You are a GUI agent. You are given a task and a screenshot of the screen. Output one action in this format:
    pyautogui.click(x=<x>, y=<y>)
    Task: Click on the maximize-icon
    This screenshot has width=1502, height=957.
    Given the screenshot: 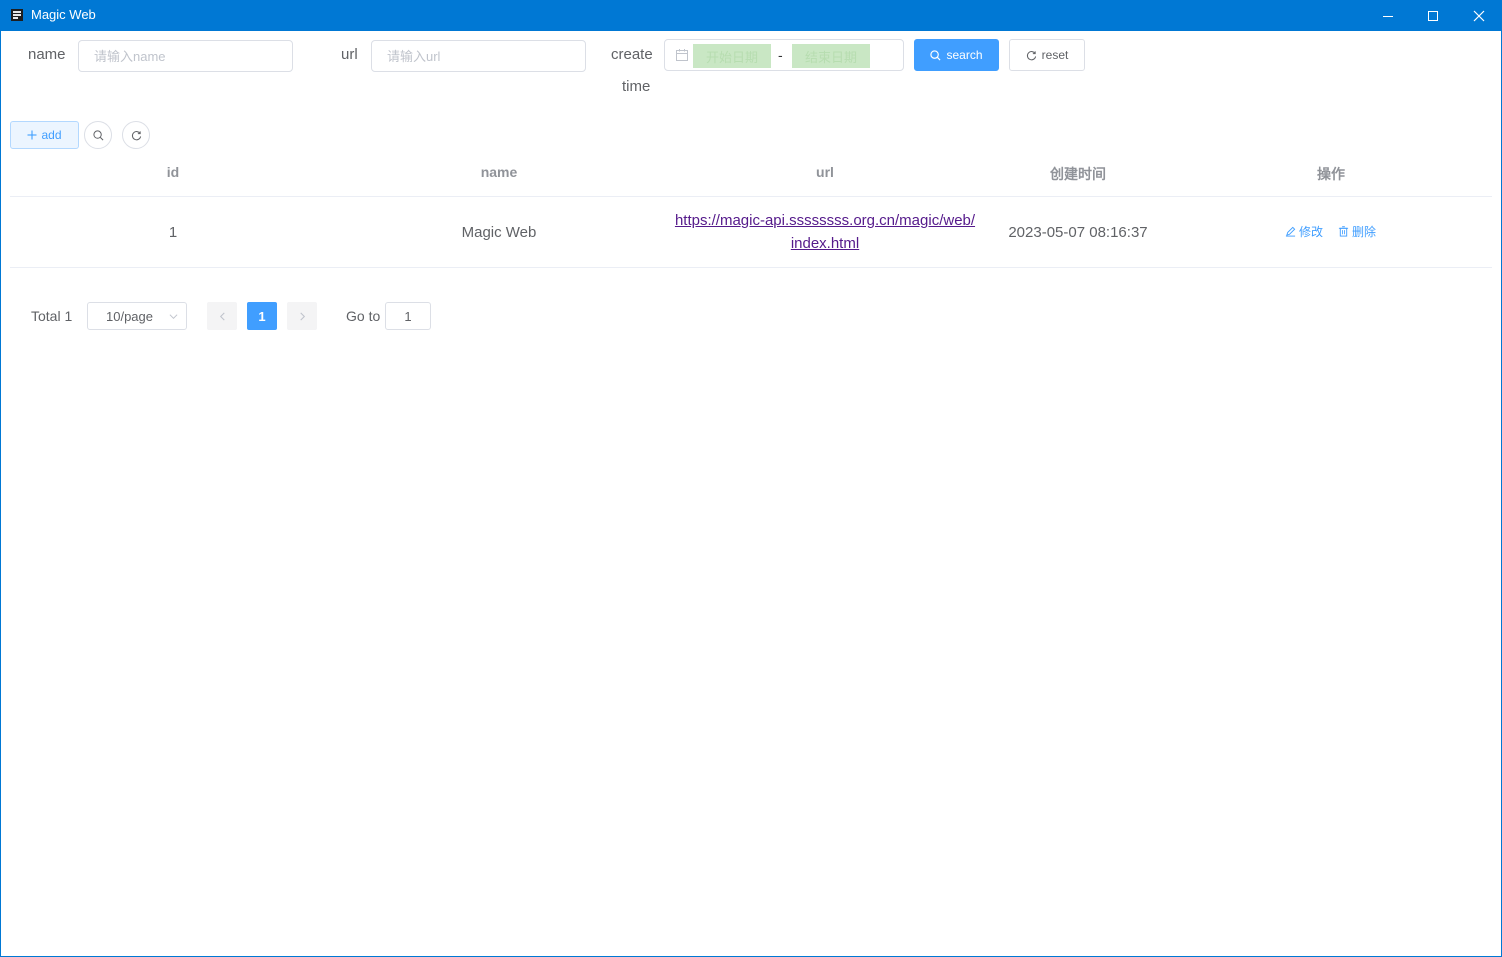 What is the action you would take?
    pyautogui.click(x=1433, y=15)
    